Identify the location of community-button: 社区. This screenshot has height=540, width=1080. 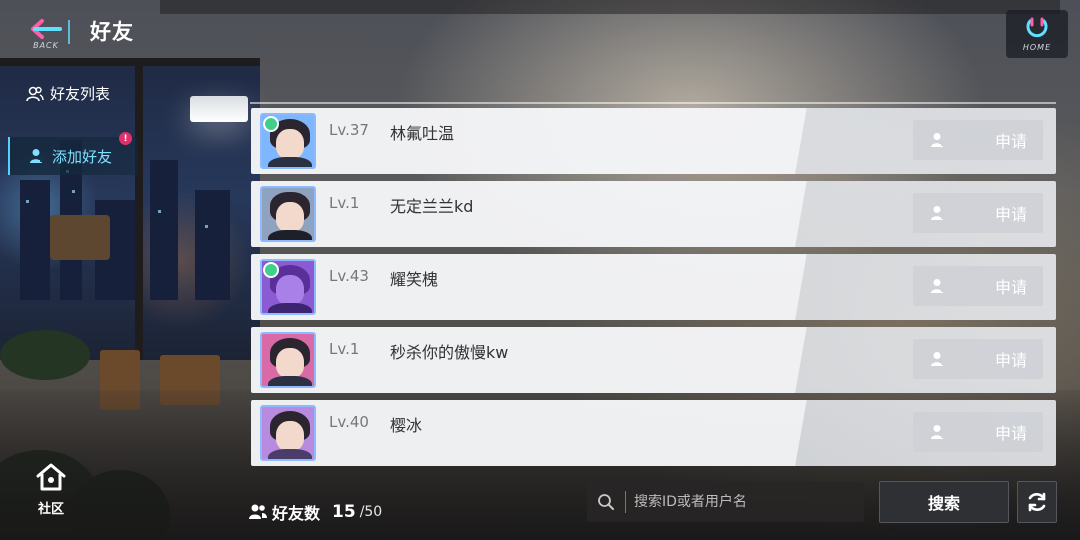
(51, 489).